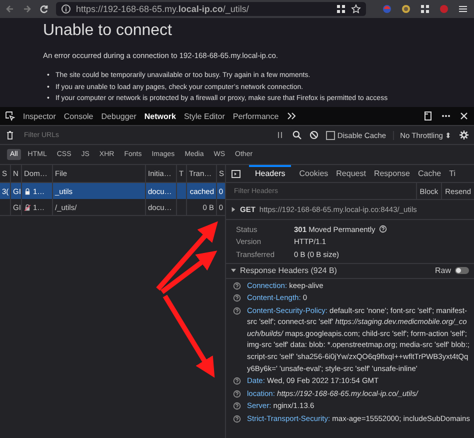 This screenshot has height=438, width=474. I want to click on raw-toggle, so click(462, 270).